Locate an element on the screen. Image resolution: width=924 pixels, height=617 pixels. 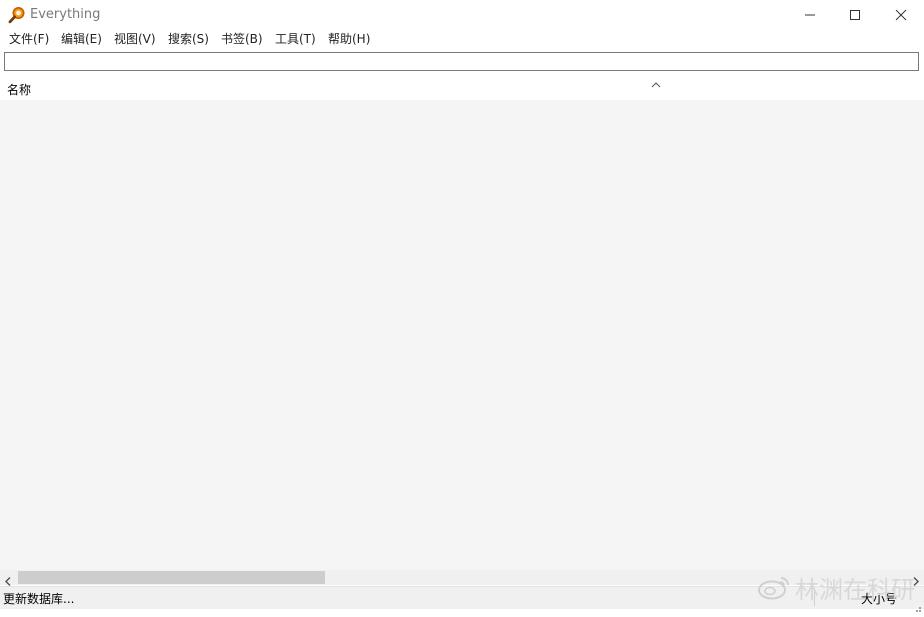
menu-tools: 工具(T) is located at coordinates (295, 39).